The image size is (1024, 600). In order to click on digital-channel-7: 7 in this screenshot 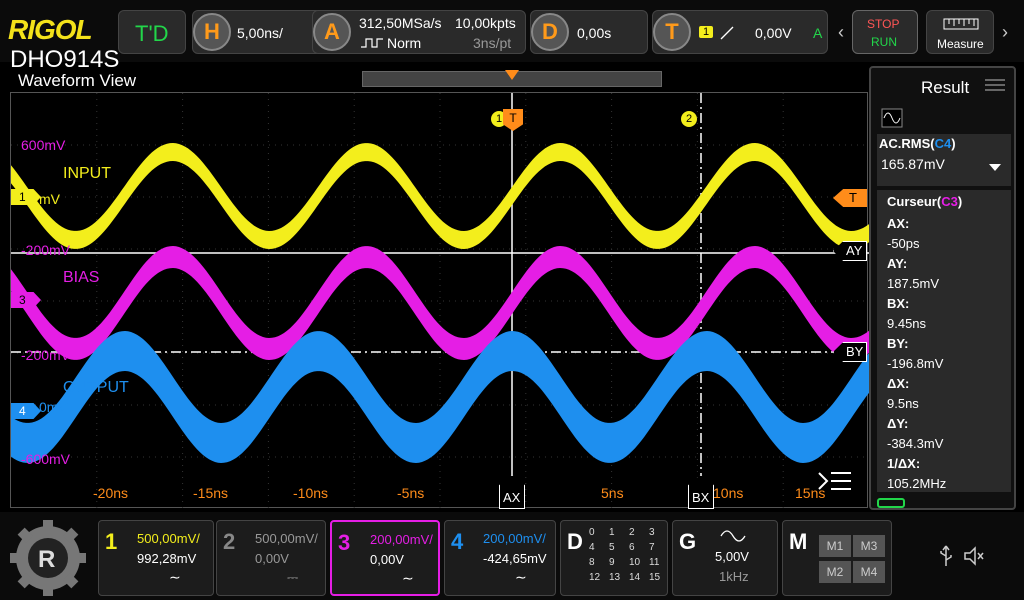, I will do `click(652, 547)`.